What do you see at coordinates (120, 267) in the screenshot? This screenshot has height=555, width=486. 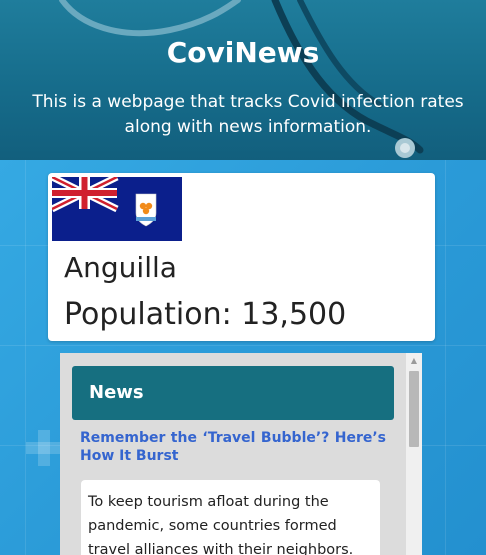 I see `country-name: Anguilla` at bounding box center [120, 267].